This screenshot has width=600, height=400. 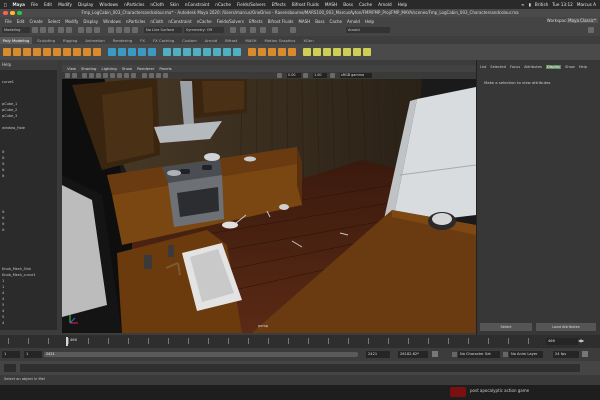 What do you see at coordinates (204, 30) in the screenshot?
I see `symmetry-select: Symmetry: Off` at bounding box center [204, 30].